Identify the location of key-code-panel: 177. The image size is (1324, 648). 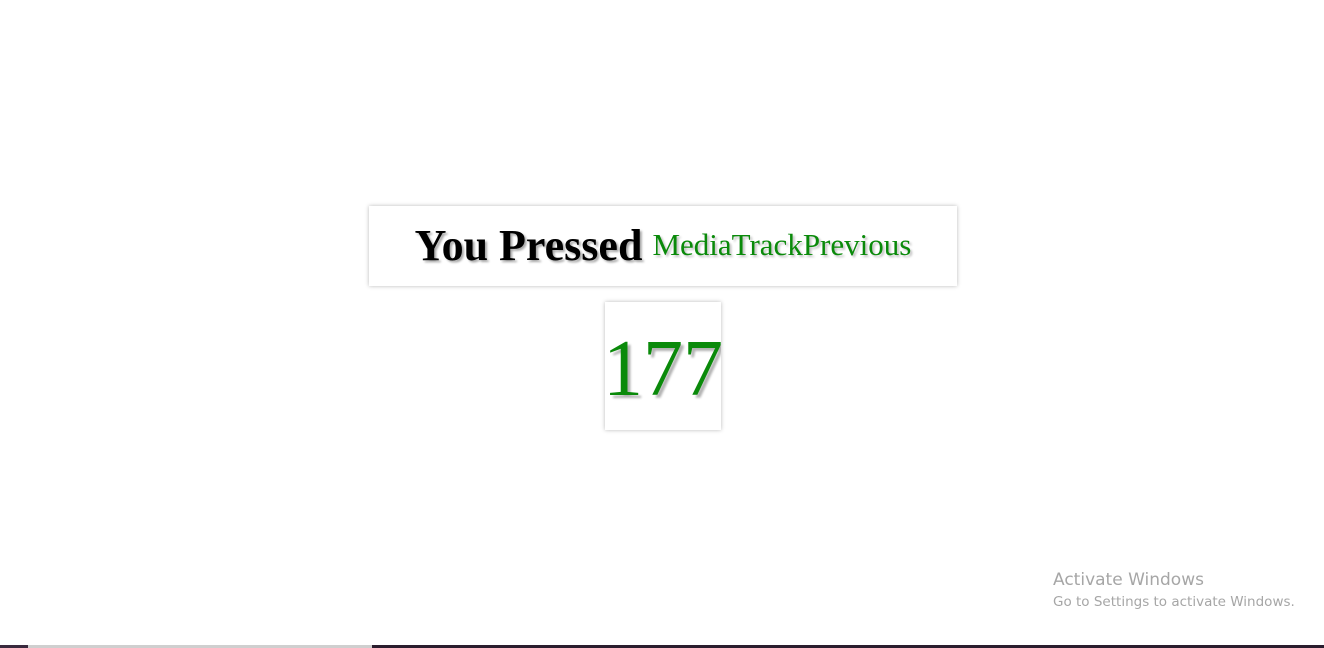
(663, 366).